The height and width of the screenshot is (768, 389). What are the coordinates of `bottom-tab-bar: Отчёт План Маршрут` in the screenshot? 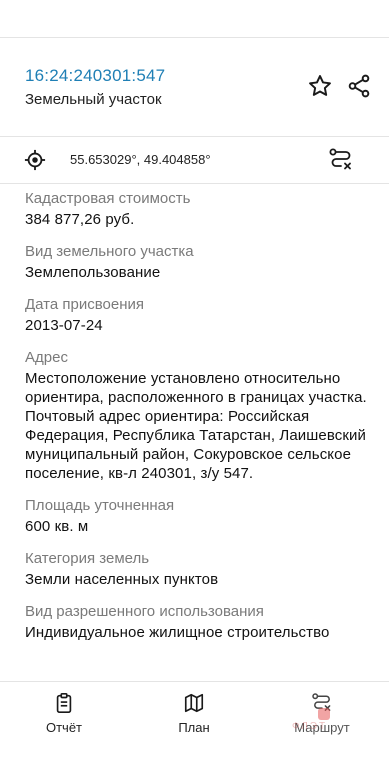 It's located at (194, 724).